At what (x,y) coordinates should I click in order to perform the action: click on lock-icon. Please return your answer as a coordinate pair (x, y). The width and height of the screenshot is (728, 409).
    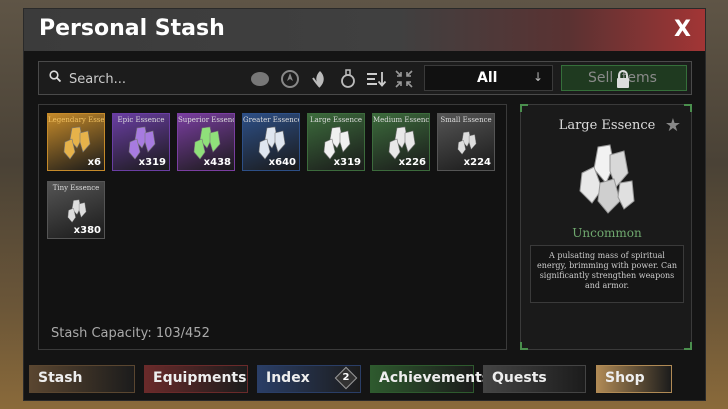
    Looking at the image, I should click on (623, 79).